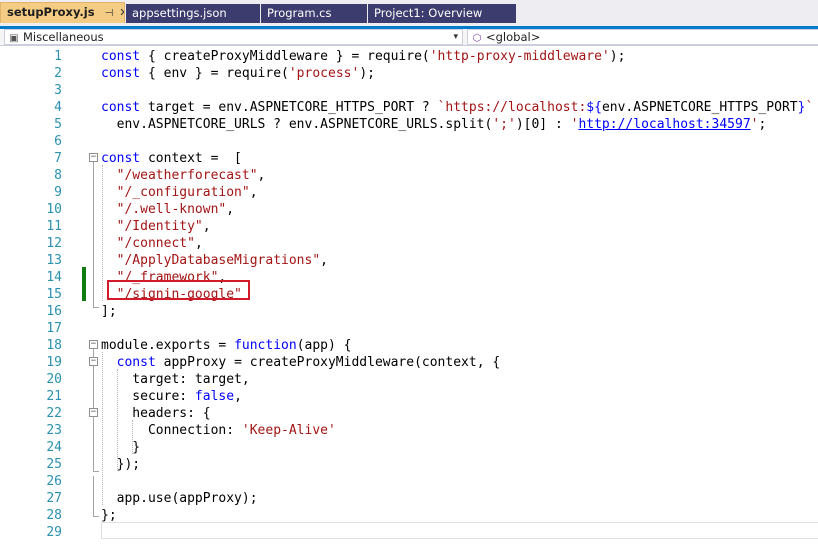  I want to click on code-line: module.exports = function(app) {, so click(226, 345).